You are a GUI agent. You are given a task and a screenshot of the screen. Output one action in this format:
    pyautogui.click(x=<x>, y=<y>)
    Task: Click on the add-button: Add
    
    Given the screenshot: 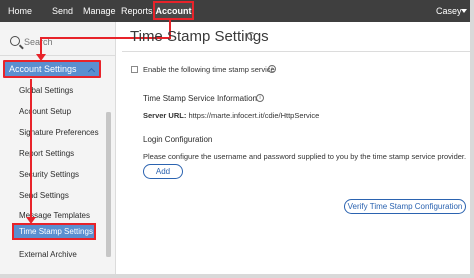 What is the action you would take?
    pyautogui.click(x=163, y=171)
    